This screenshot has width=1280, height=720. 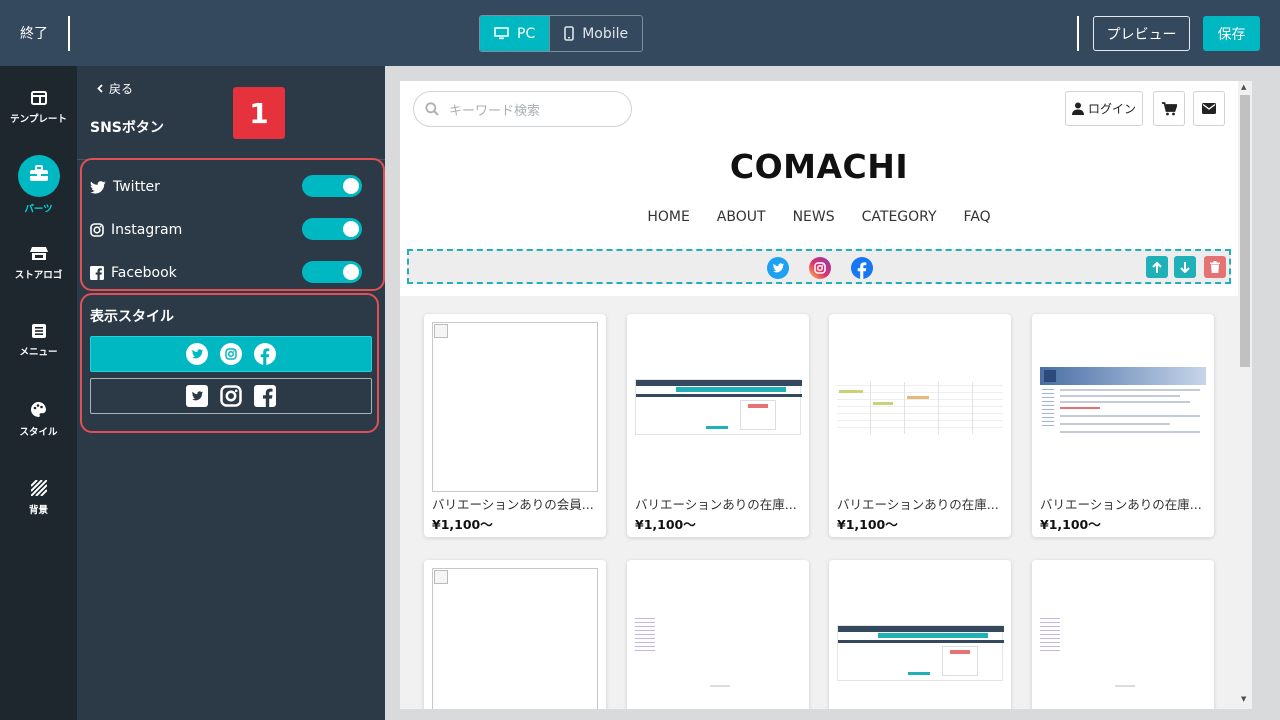 I want to click on login-button: ログイン, so click(x=1104, y=108).